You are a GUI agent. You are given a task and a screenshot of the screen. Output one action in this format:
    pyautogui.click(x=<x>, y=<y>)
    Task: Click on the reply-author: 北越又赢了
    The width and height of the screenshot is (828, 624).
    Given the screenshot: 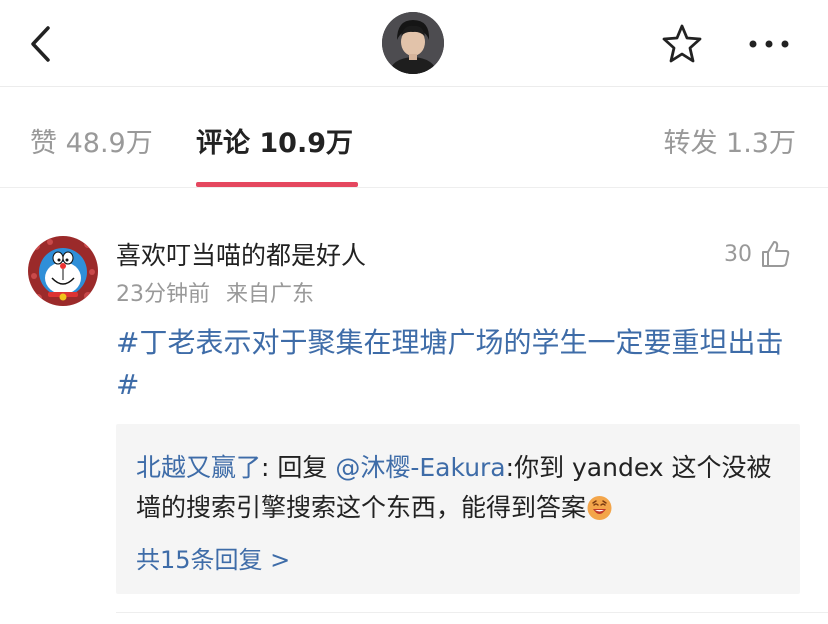 What is the action you would take?
    pyautogui.click(x=198, y=467)
    